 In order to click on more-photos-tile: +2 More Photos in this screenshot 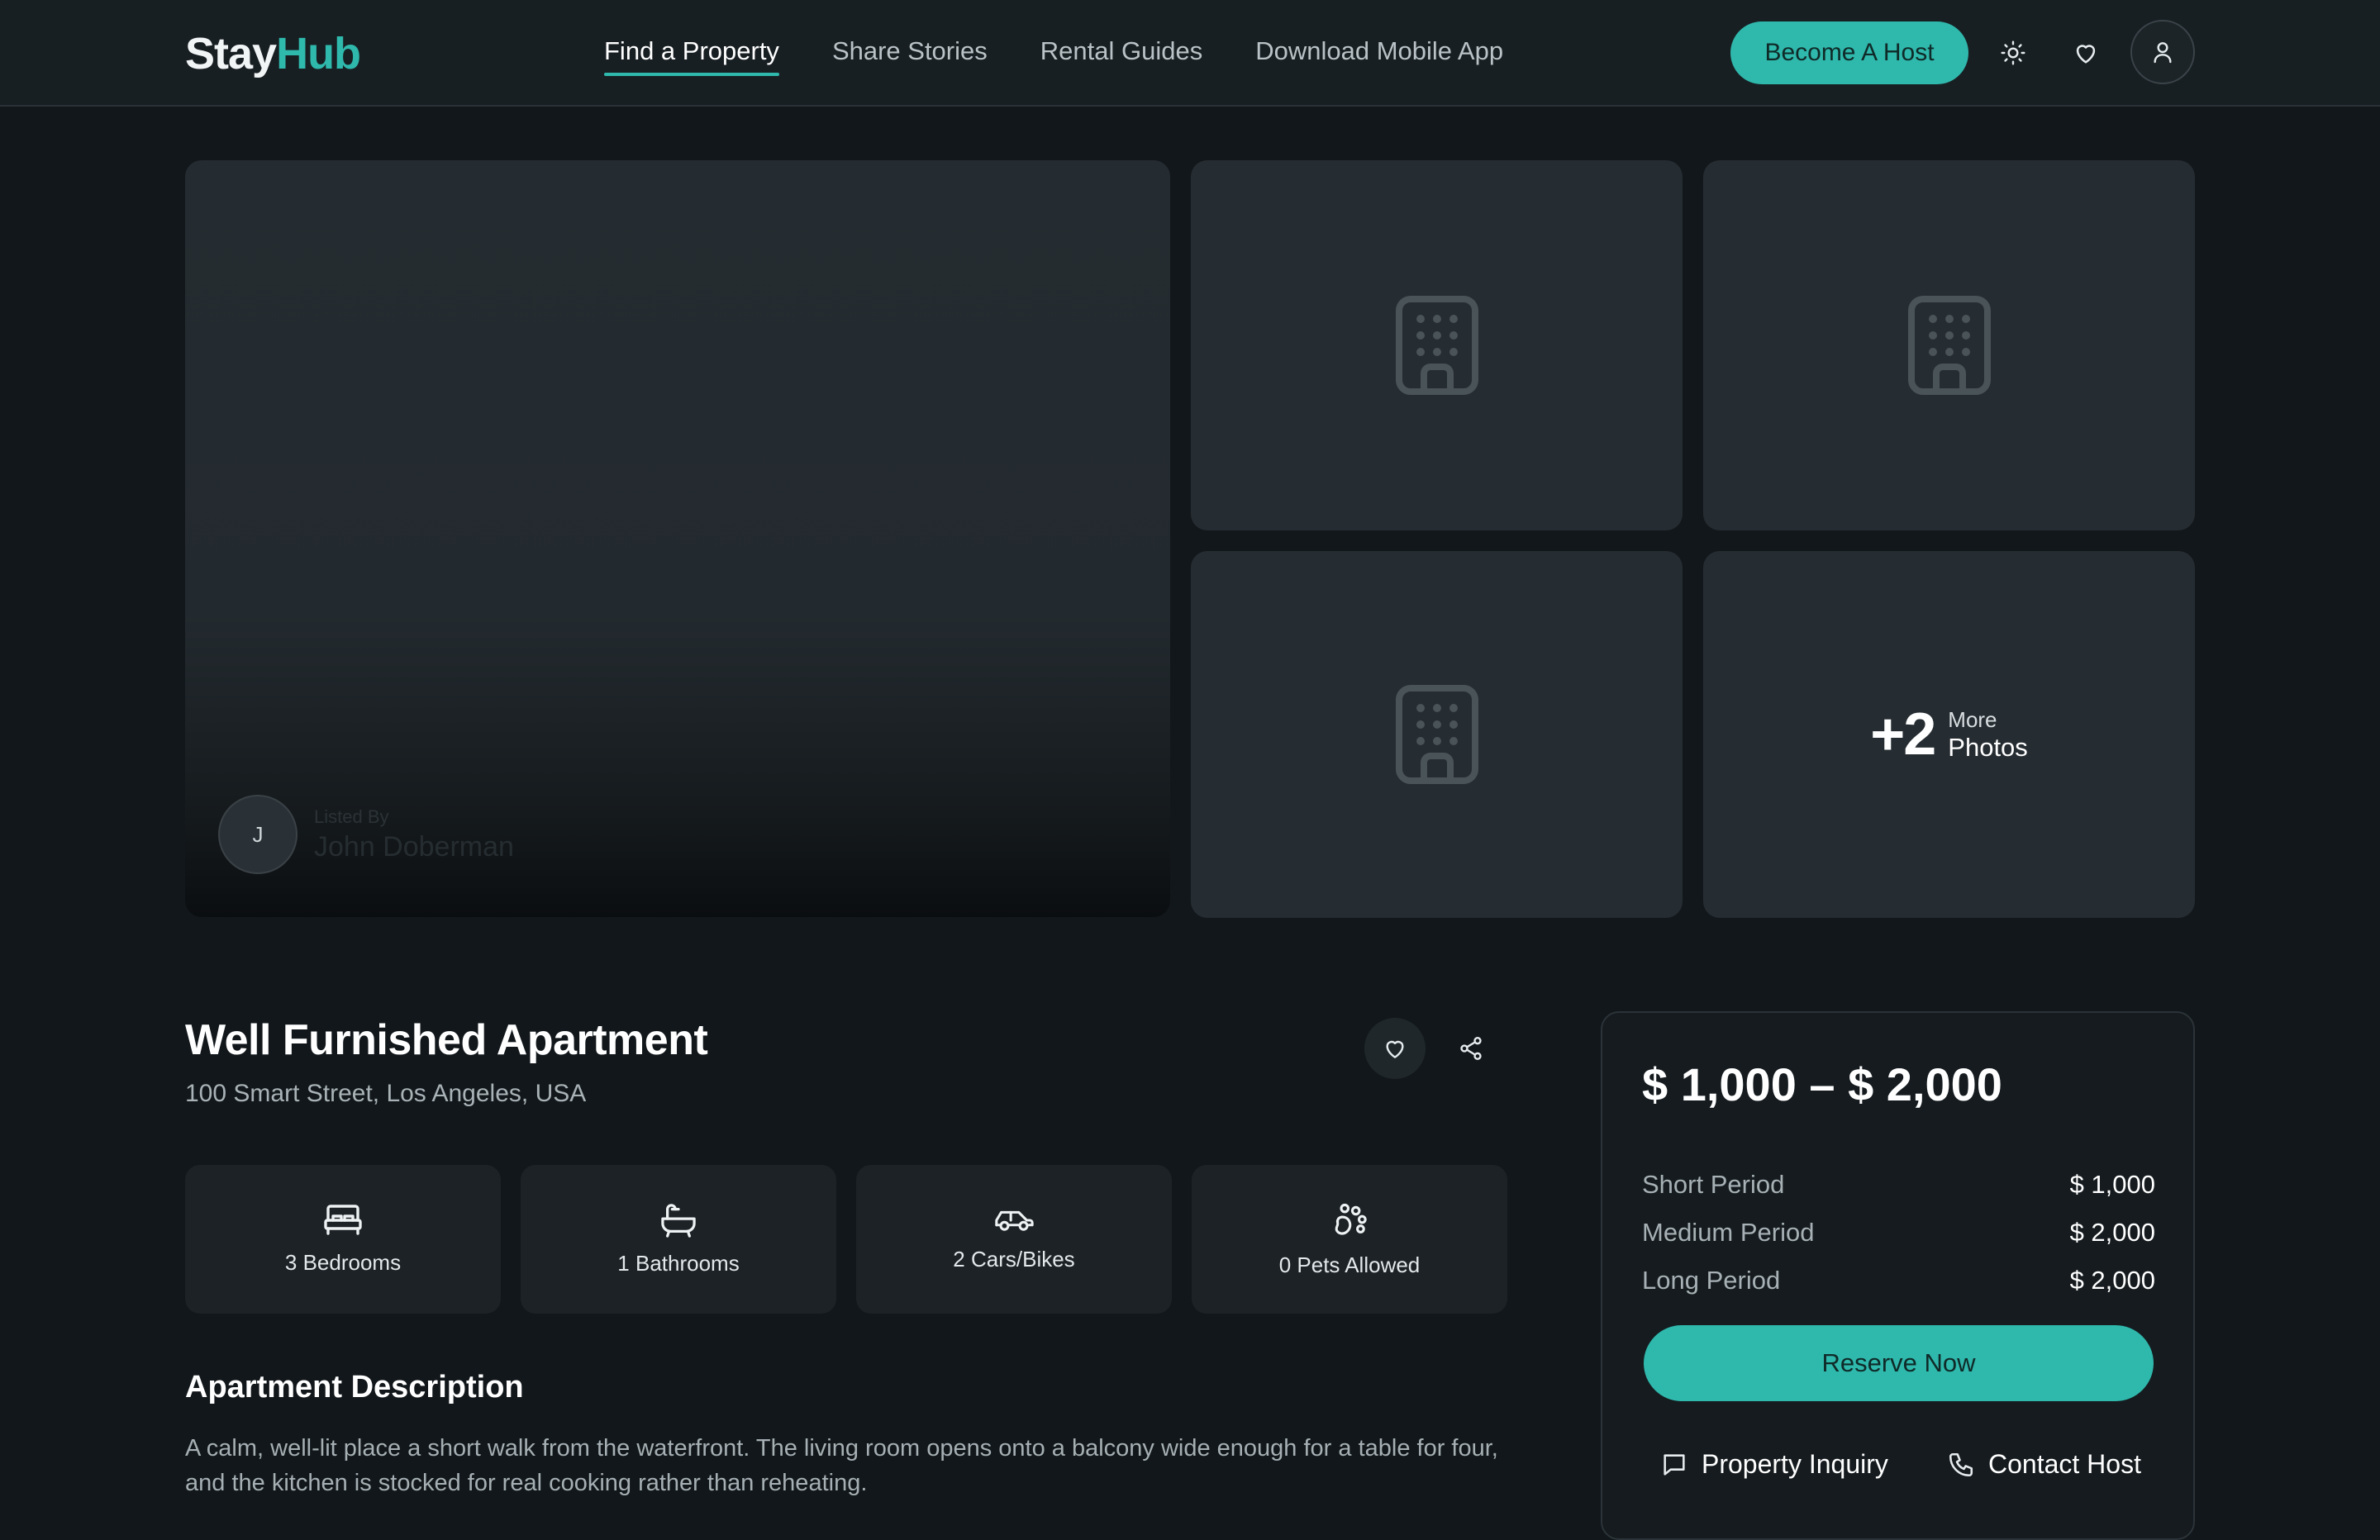, I will do `click(1949, 734)`.